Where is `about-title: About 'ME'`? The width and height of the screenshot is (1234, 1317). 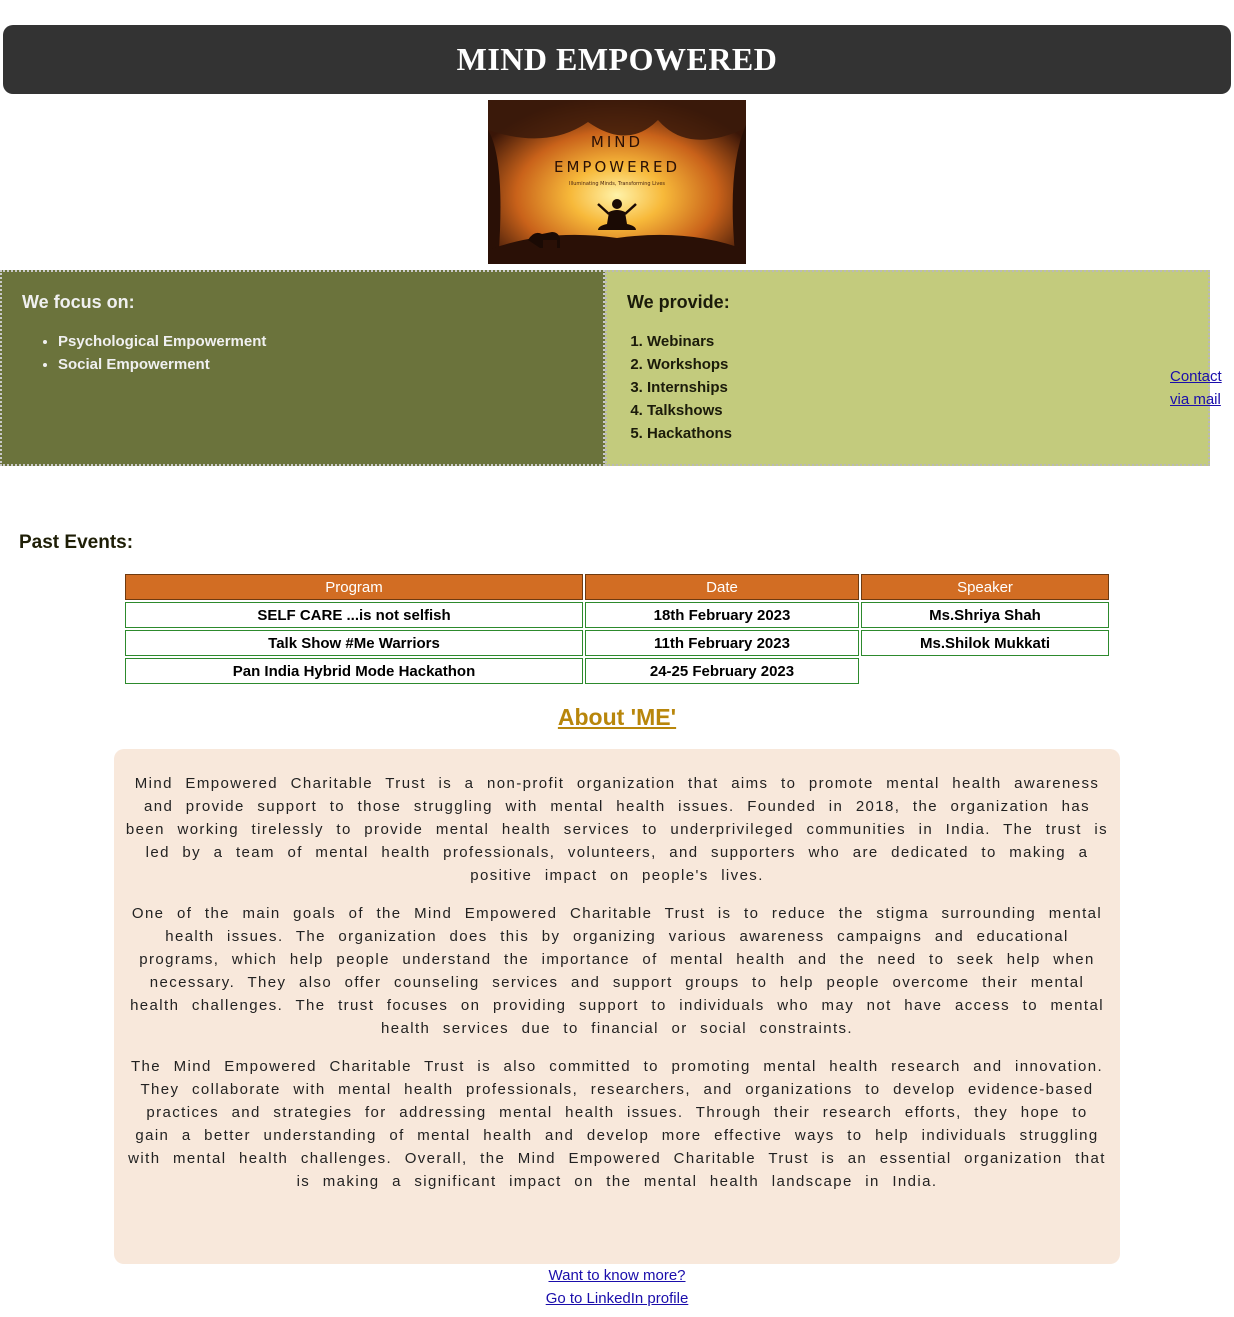 about-title: About 'ME' is located at coordinates (617, 717).